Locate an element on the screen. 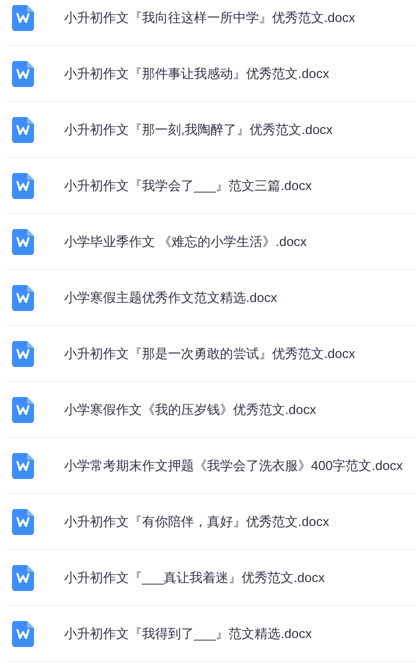  file-row: 小升初作文『那件事让我感动』优秀范文.docx is located at coordinates (211, 74).